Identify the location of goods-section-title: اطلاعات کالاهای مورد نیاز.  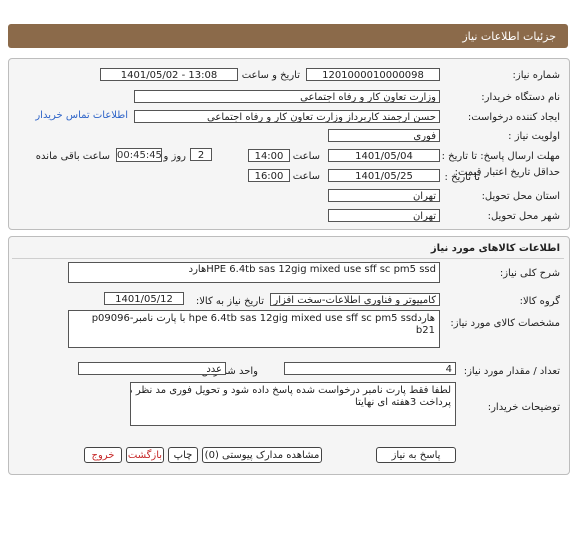
(495, 248).